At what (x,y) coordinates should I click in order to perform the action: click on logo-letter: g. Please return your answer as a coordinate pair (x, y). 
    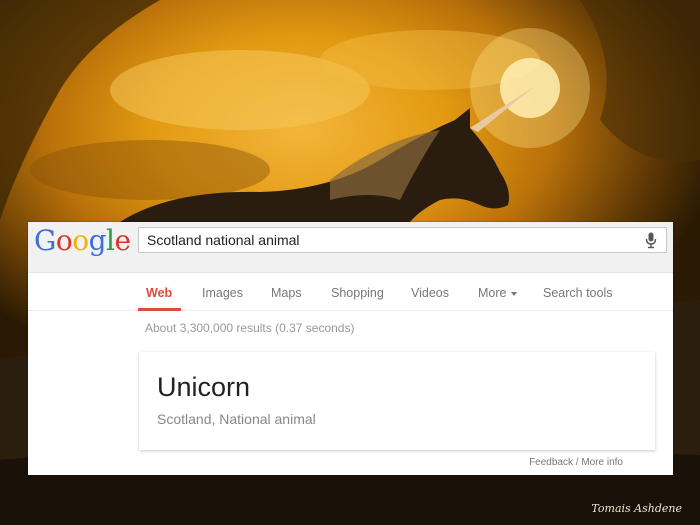
    Looking at the image, I should click on (97, 240).